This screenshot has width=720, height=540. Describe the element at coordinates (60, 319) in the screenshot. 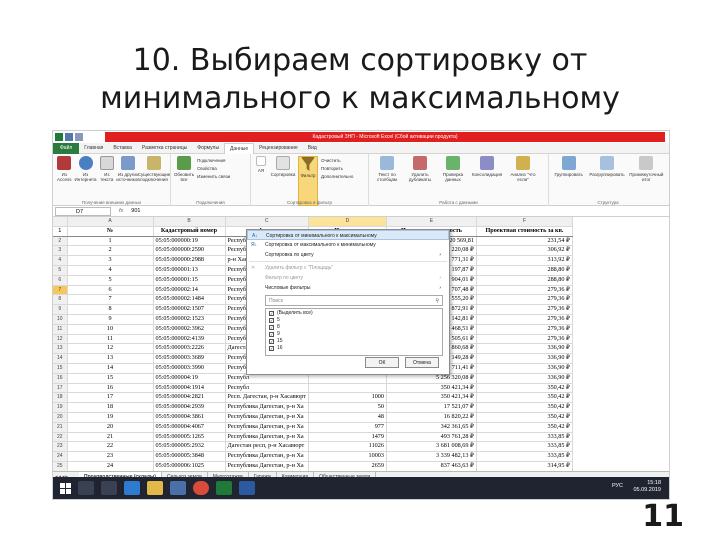

I see `row-number: 10` at that location.